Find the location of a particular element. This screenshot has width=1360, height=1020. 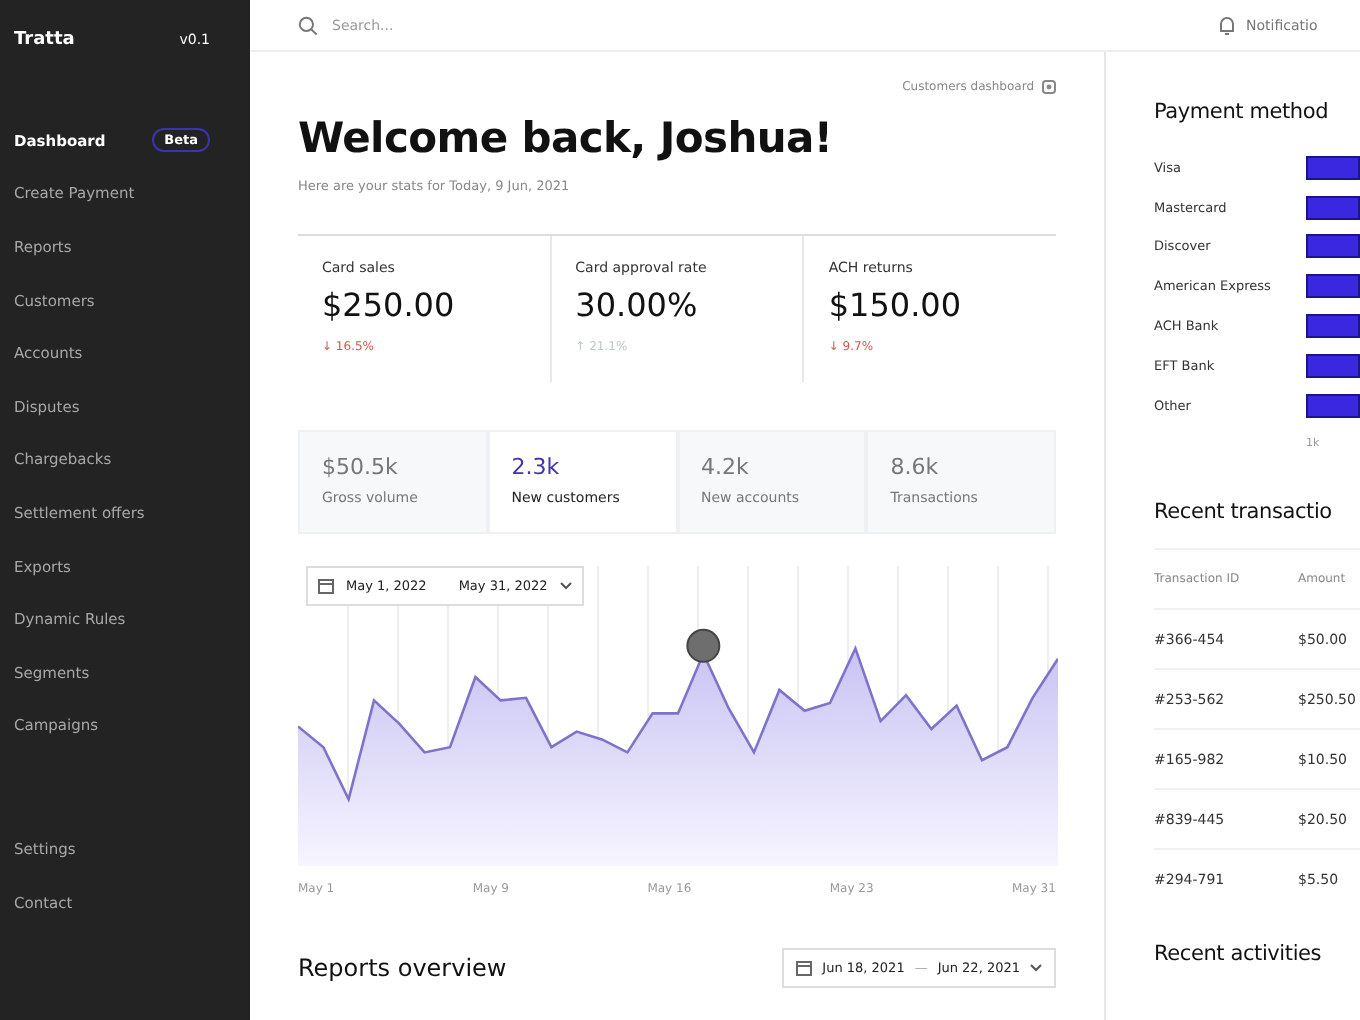

welcome-title: Welcome back, Joshua! is located at coordinates (566, 138).